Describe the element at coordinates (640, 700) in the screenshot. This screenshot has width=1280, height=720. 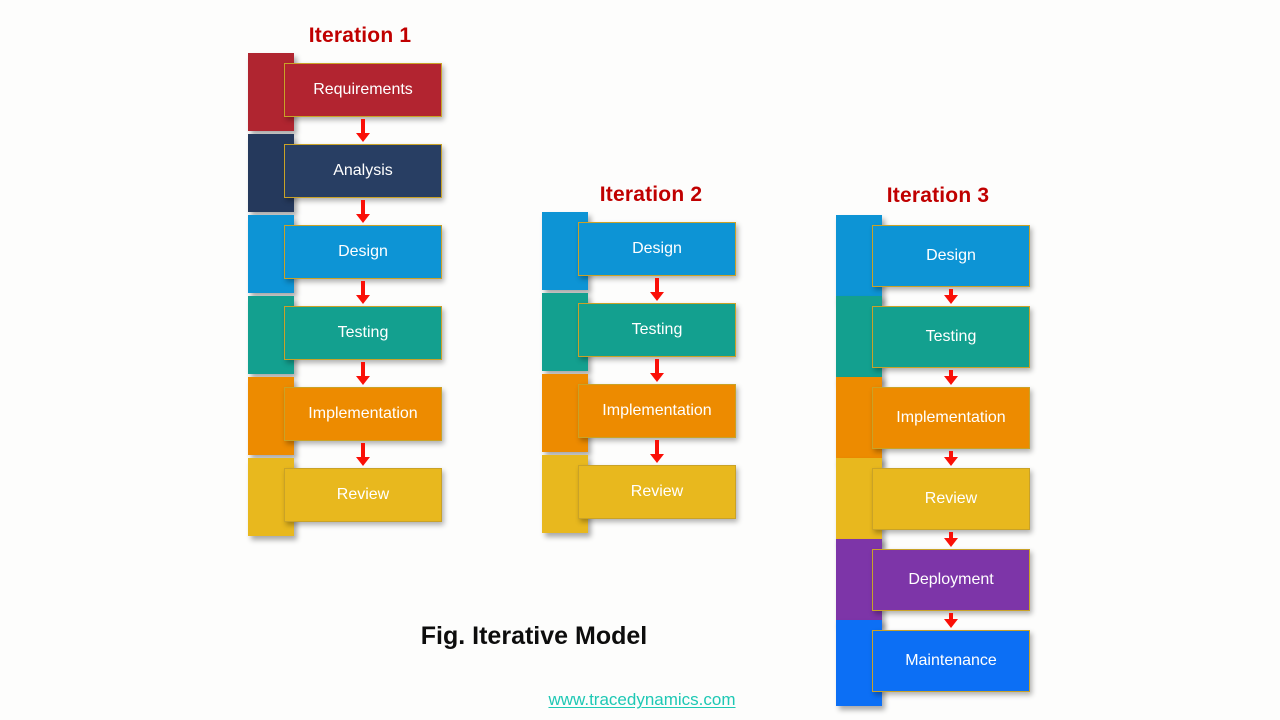
I see `source-url-link: www.tracedynamics.com` at that location.